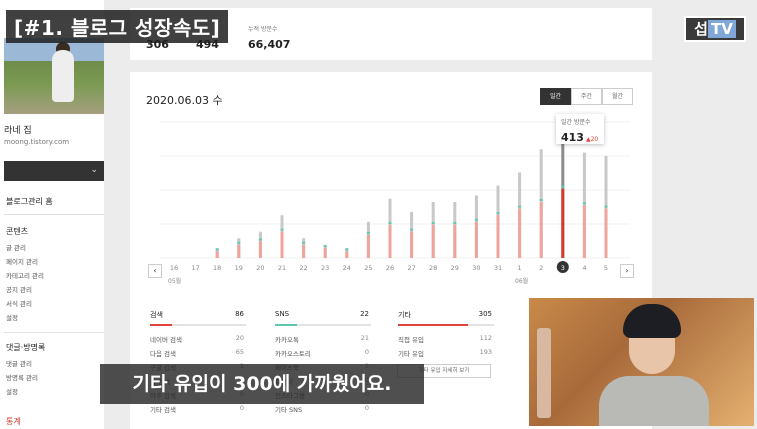  I want to click on x-tick-label: 19, so click(239, 268).